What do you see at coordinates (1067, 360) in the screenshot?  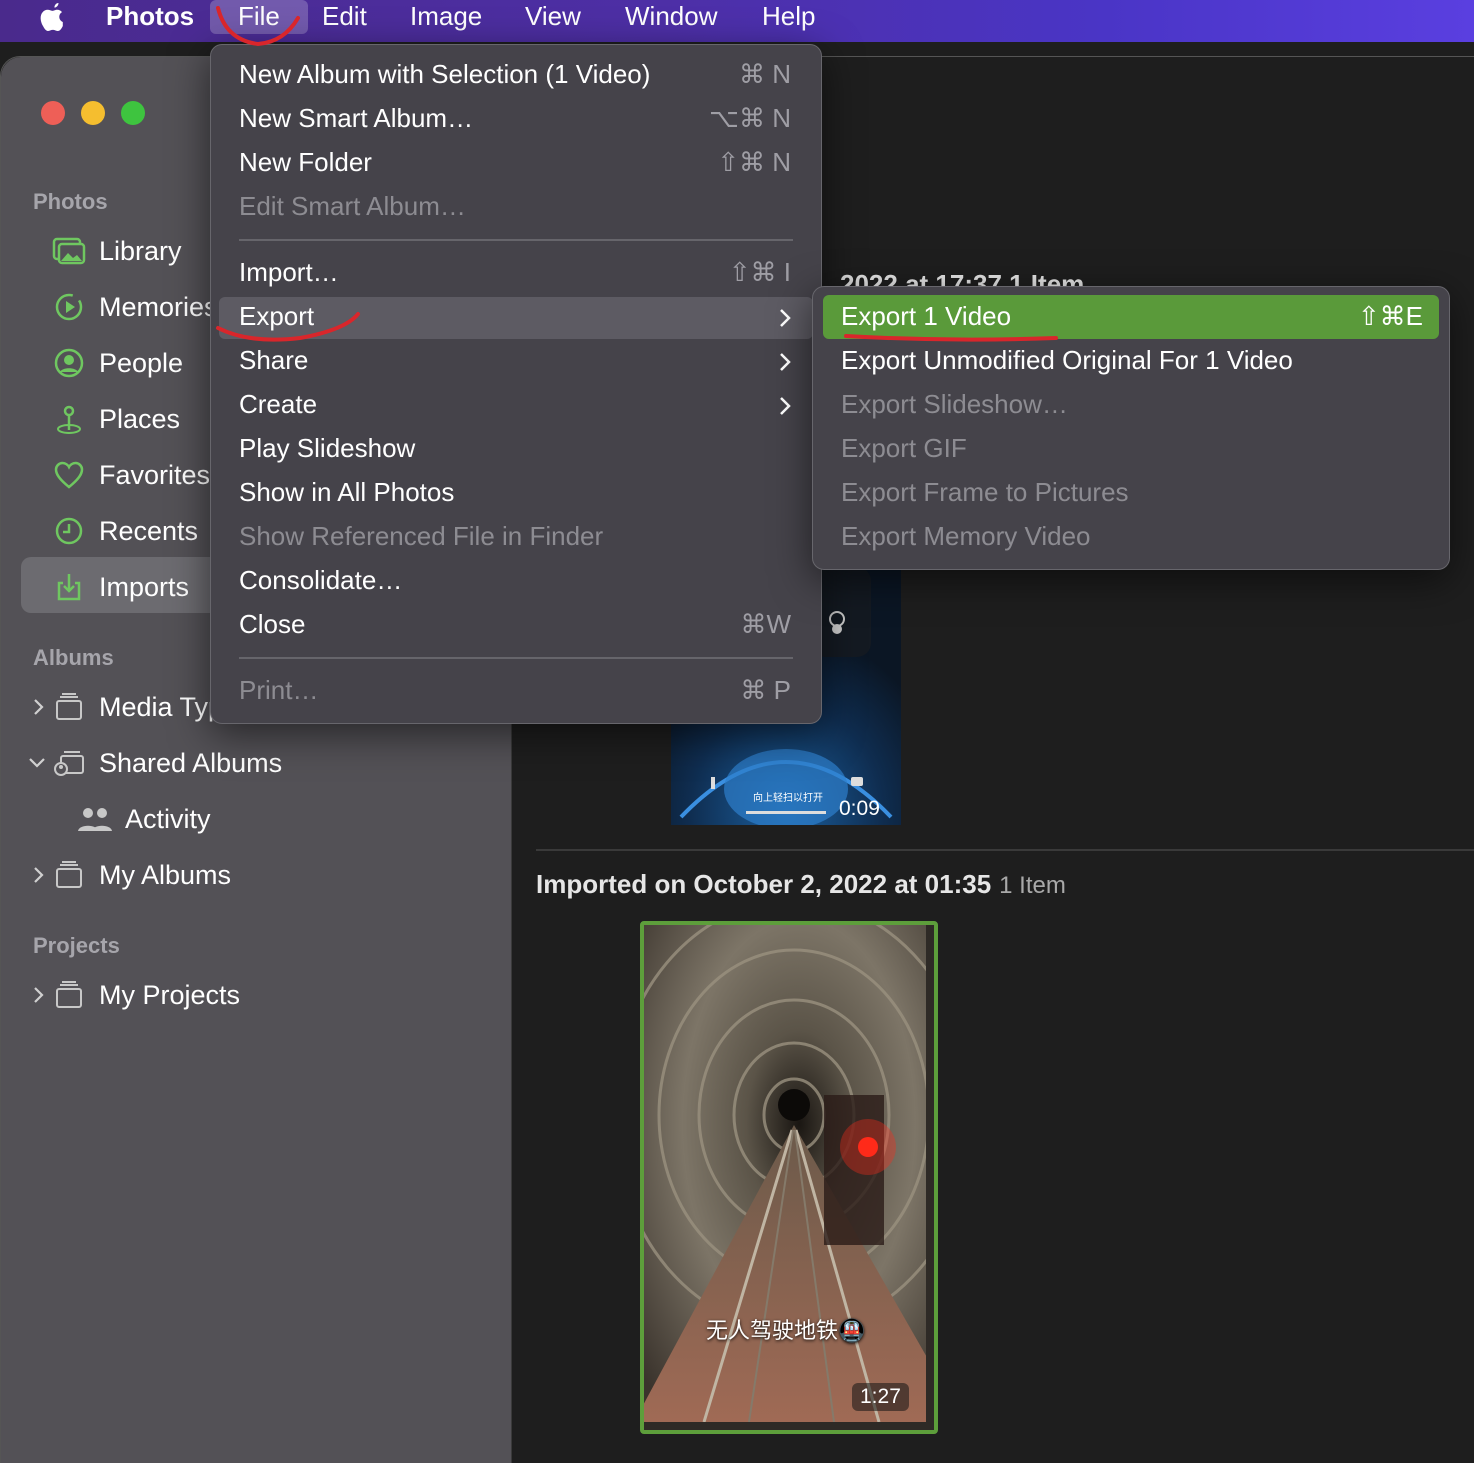 I see `menu-item-label: Export Unmodified Original For 1 Video` at bounding box center [1067, 360].